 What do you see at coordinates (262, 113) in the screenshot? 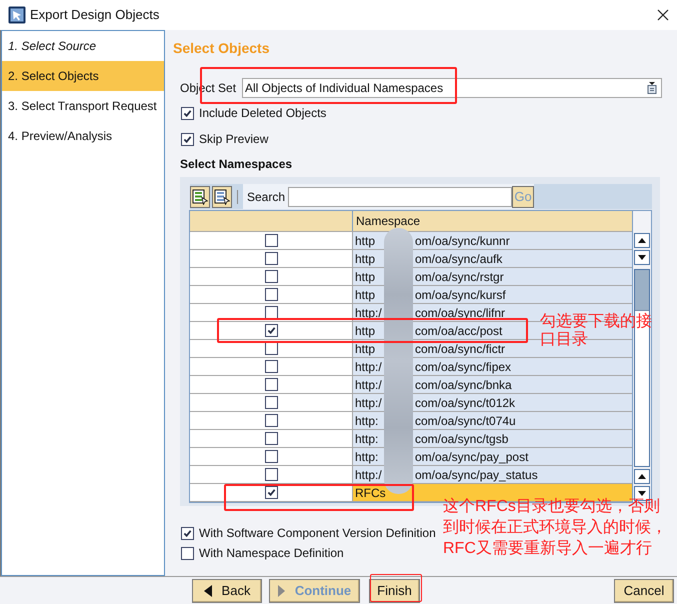
I see `option-label: Include Deleted Objects` at bounding box center [262, 113].